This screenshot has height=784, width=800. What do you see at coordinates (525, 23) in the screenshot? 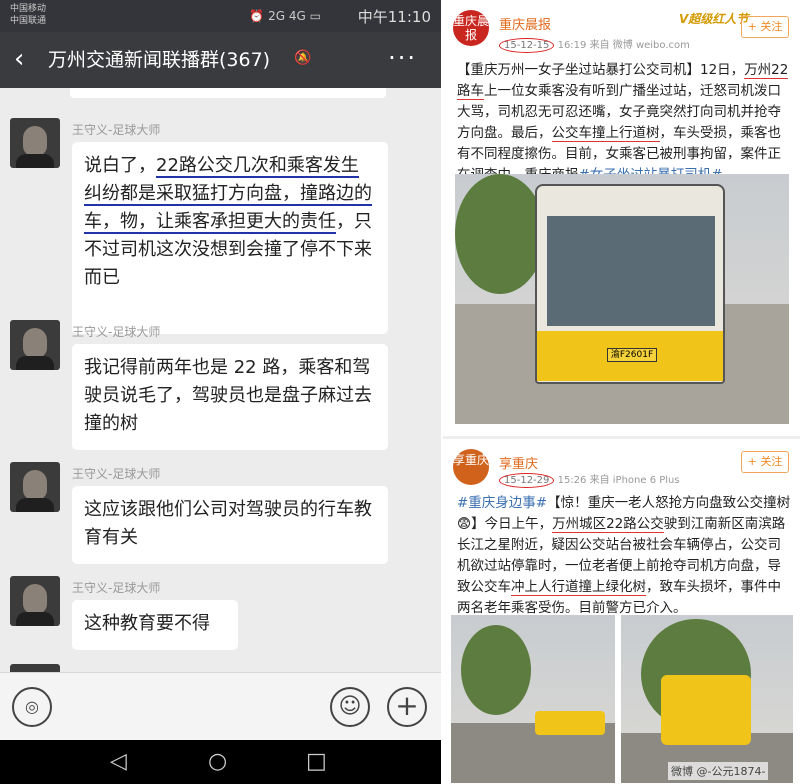
I see `account-name: 重庆晨报` at bounding box center [525, 23].